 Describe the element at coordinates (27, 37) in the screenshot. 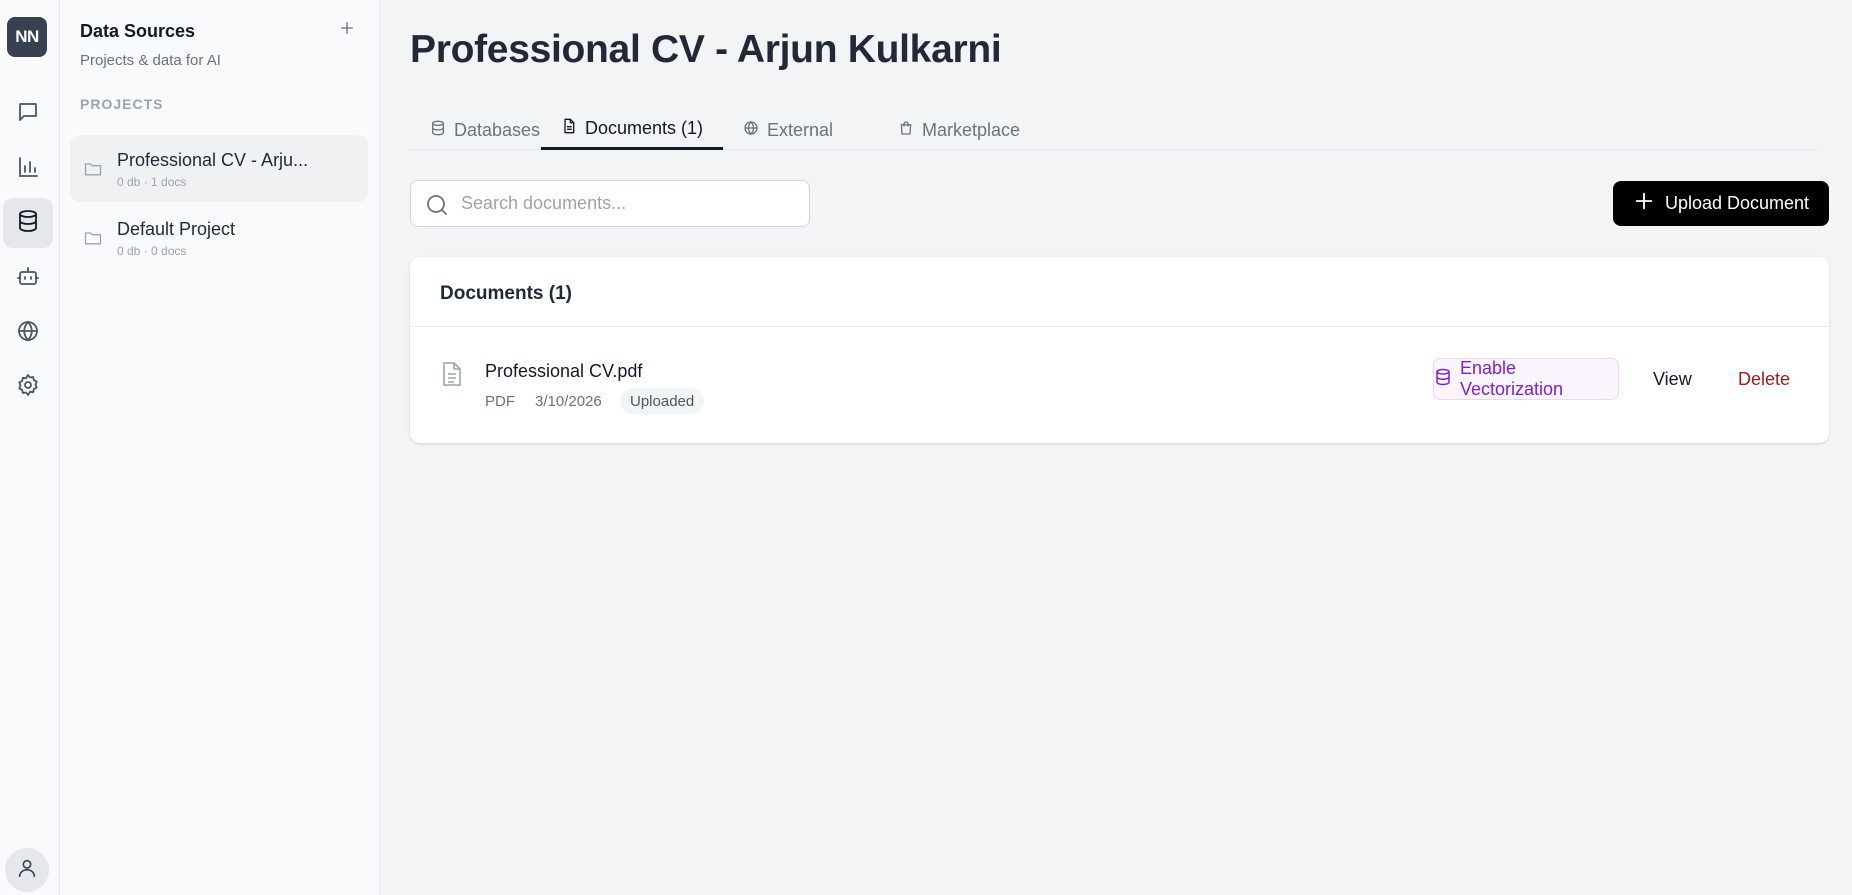

I see `app-logo: NN` at that location.